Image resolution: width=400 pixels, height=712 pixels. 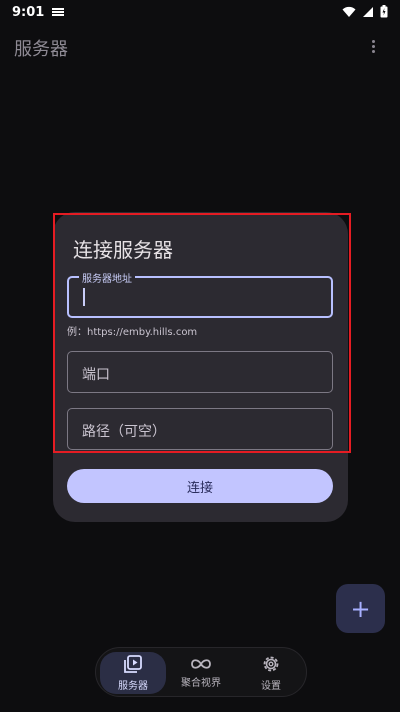 I want to click on status-icons, so click(x=365, y=11).